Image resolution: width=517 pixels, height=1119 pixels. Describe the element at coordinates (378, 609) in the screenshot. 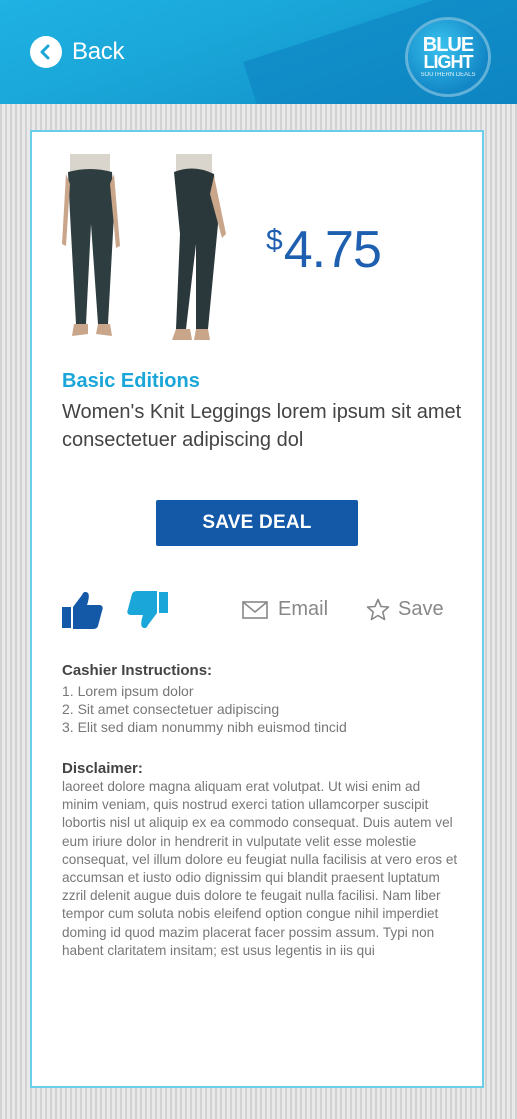

I see `star-icon` at that location.